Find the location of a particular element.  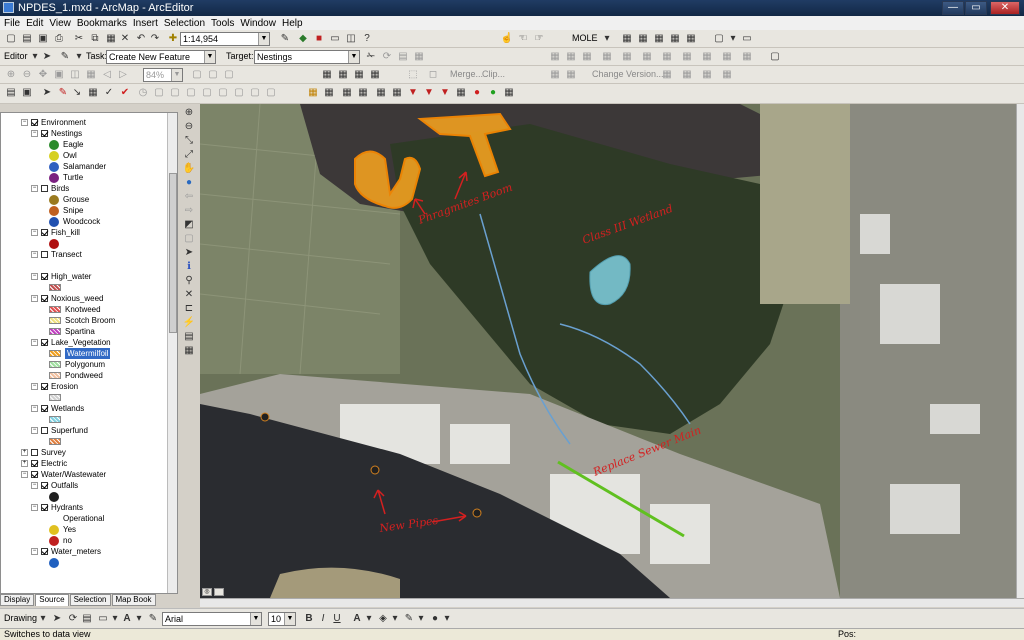

tool-a-icon: ☝ is located at coordinates (507, 39).